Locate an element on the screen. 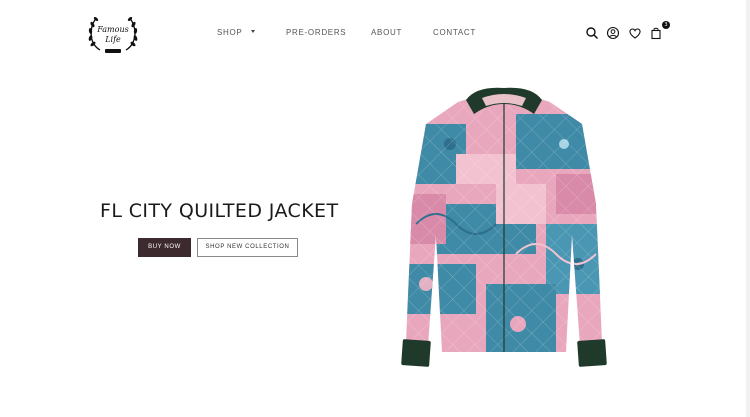 The image size is (750, 417). page-scrollbar is located at coordinates (748, 208).